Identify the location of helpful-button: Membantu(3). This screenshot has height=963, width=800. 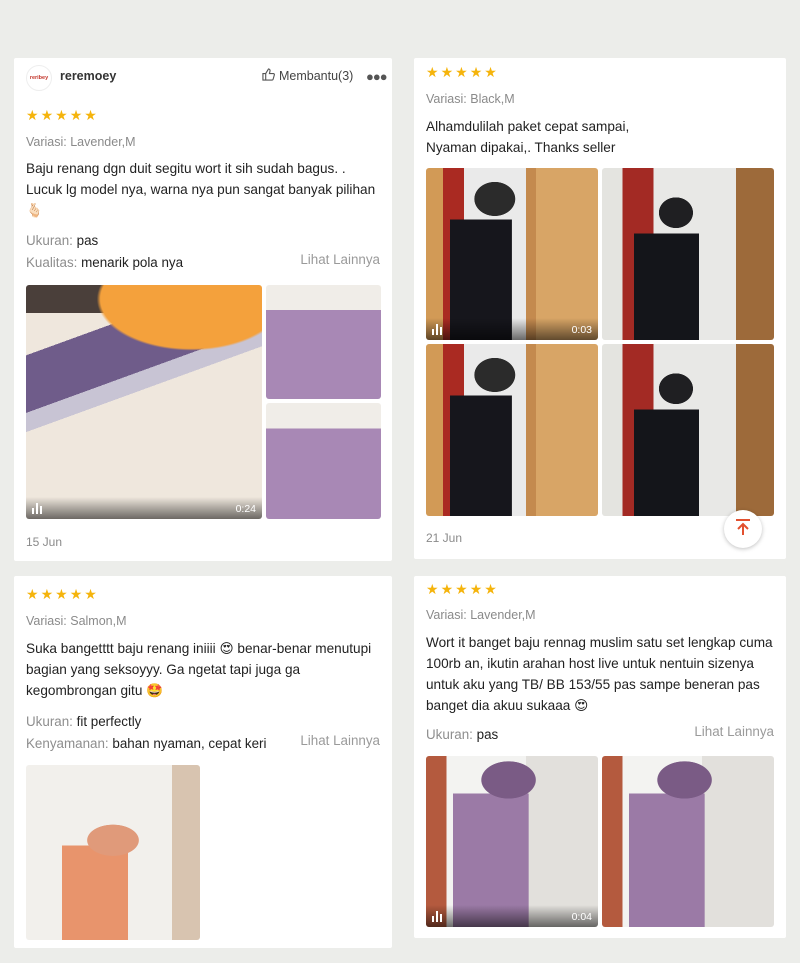
(307, 76).